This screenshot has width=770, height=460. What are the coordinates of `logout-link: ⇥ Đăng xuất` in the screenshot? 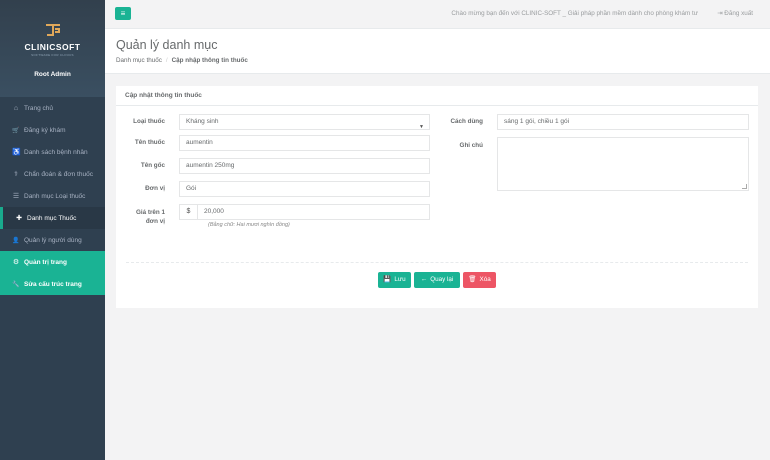 It's located at (735, 13).